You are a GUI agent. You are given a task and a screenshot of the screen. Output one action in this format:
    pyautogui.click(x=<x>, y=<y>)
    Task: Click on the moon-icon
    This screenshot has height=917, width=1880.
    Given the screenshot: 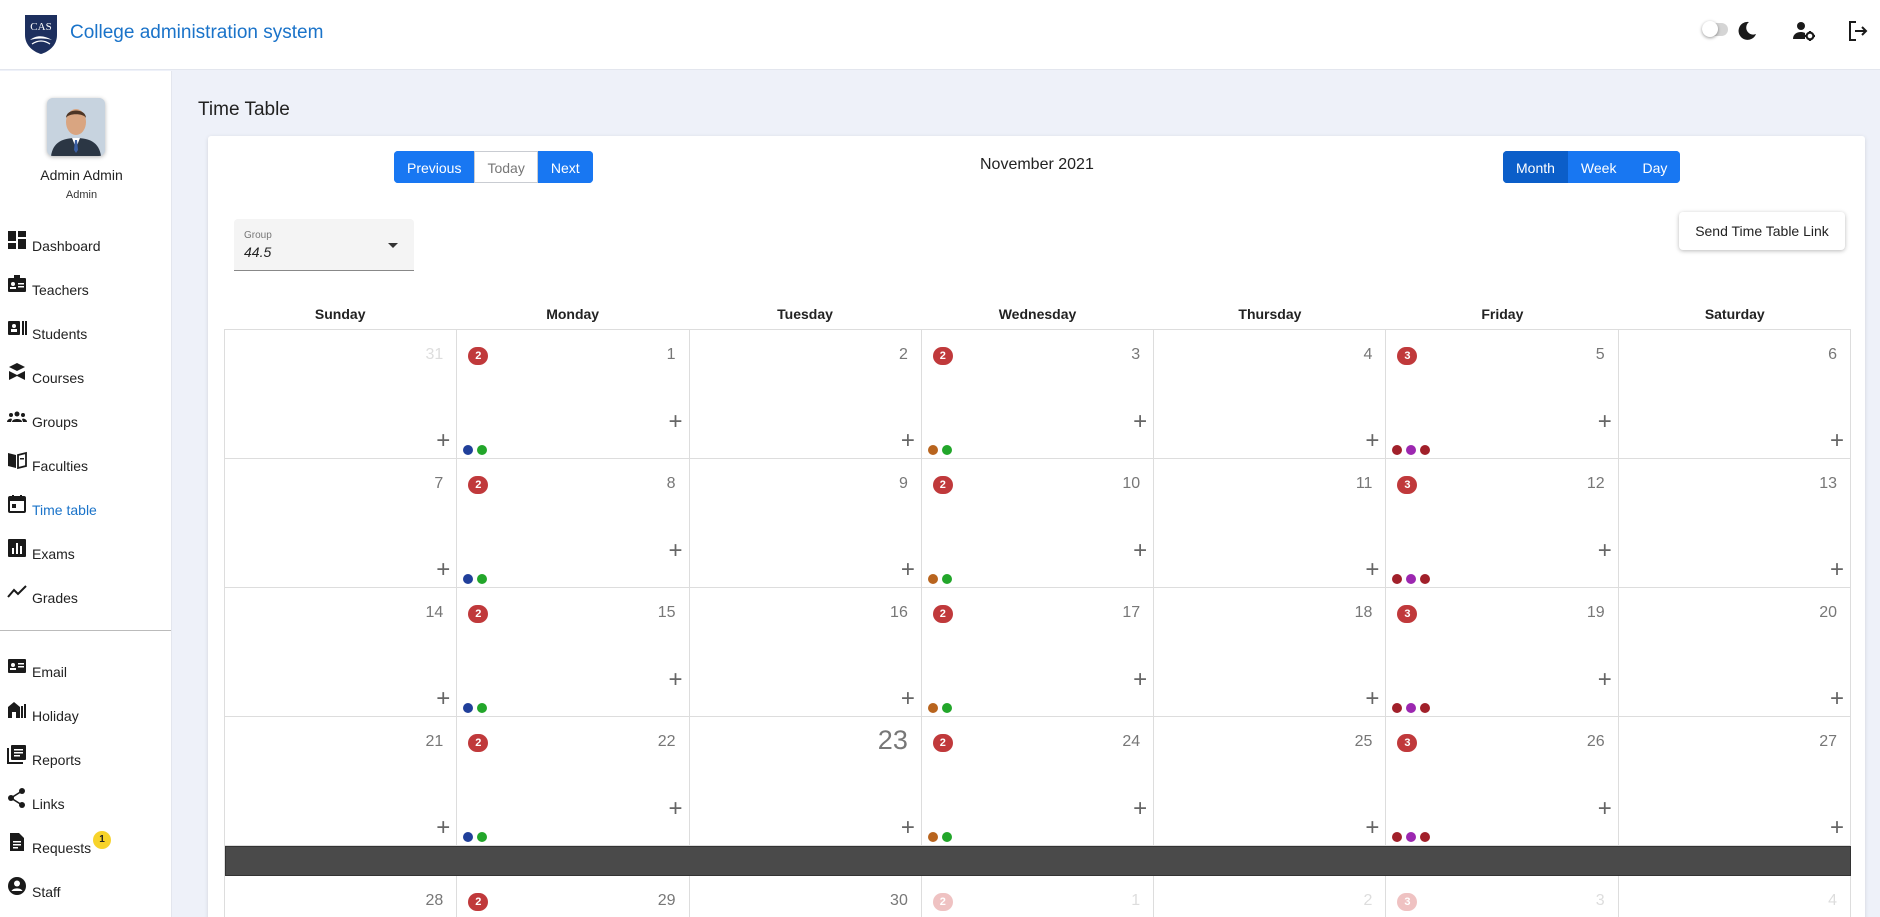 What is the action you would take?
    pyautogui.click(x=1747, y=31)
    